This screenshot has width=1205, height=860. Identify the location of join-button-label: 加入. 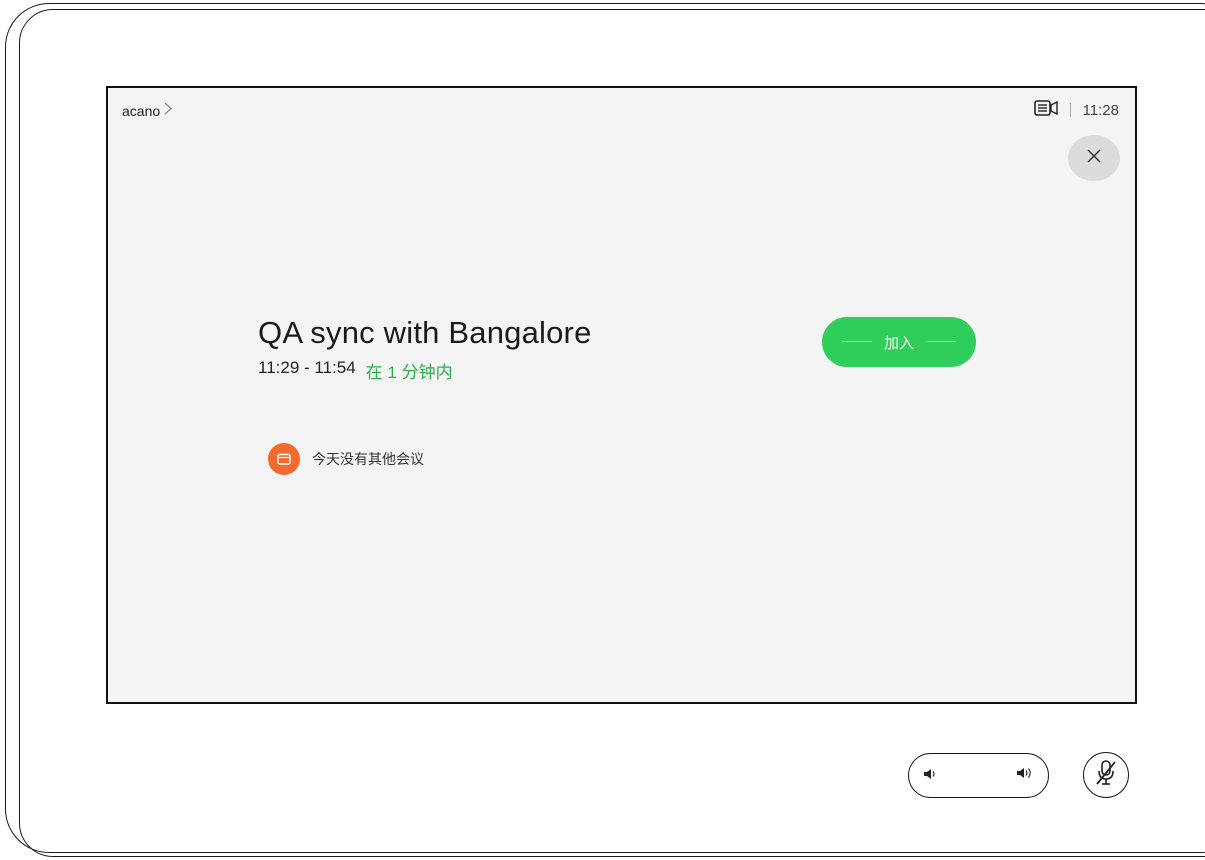
(898, 343).